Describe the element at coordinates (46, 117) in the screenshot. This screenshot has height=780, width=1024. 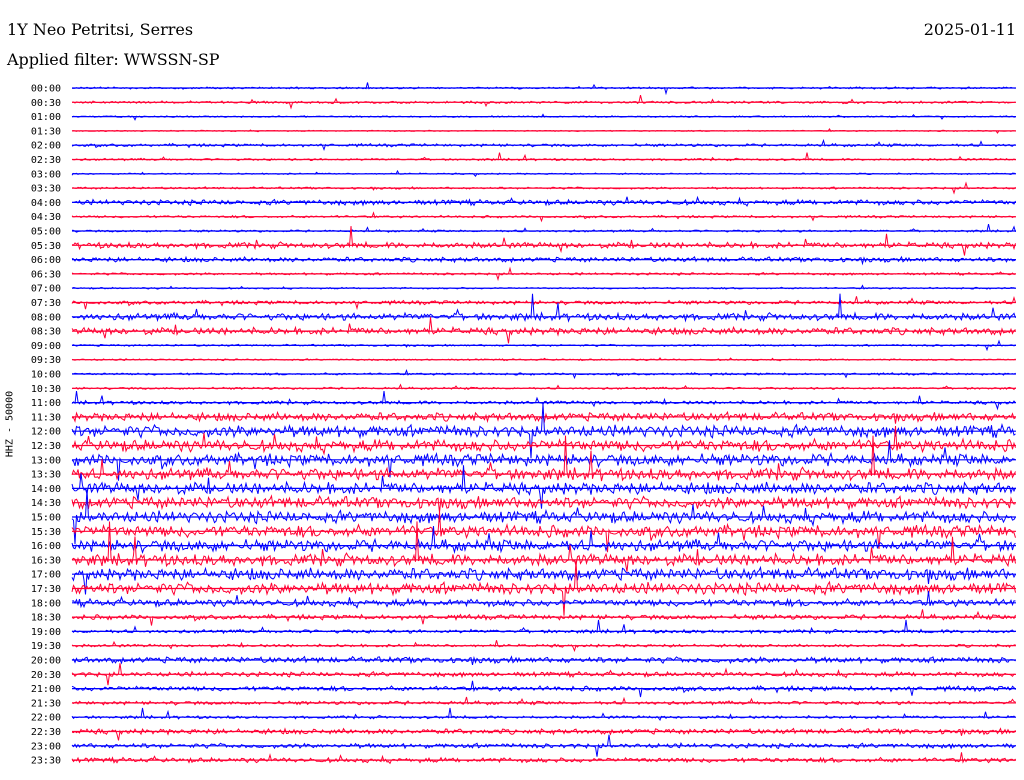
I see `tick-label-0100: 01:00` at that location.